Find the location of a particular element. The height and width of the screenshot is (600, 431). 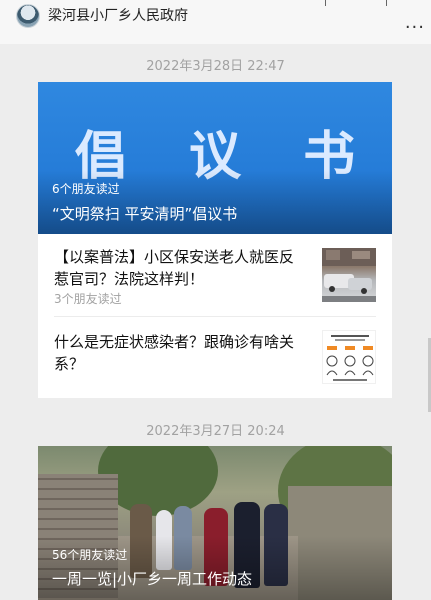

message-timestamp: 2022年3月27日 20:24 is located at coordinates (215, 431).